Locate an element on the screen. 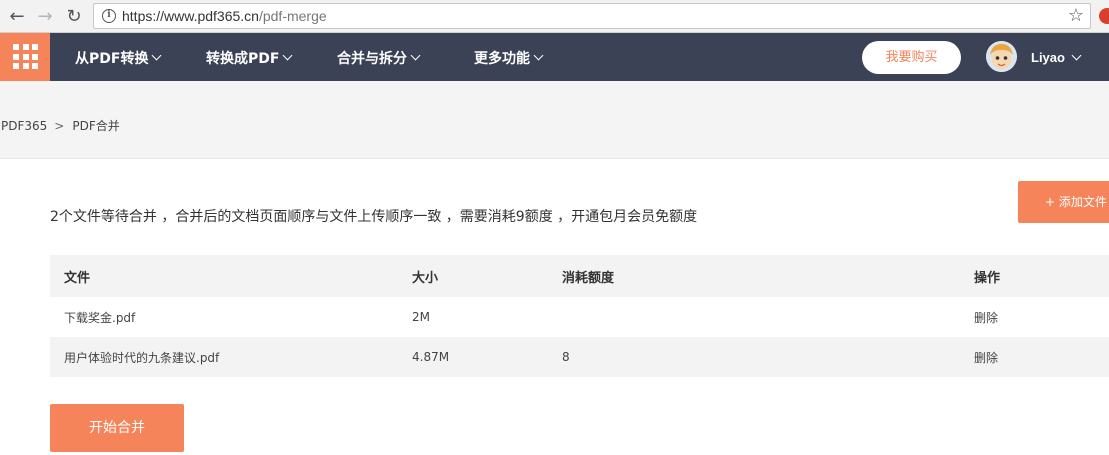  table-row: 用户体验时代的九条建议.pdf 4.87M 8 删除 is located at coordinates (579, 357).